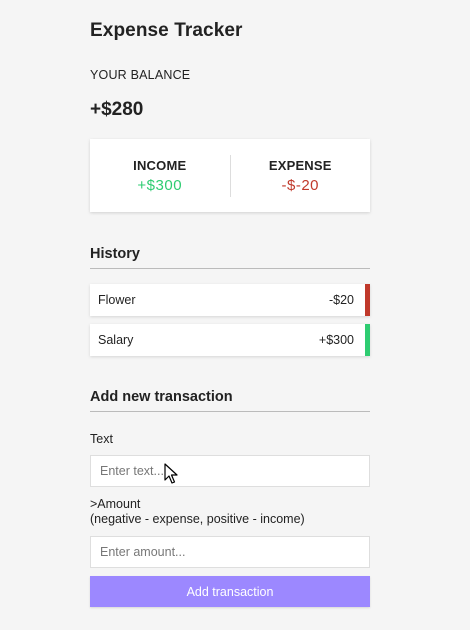 This screenshot has height=630, width=470. I want to click on history-list: Flower -$20 Salary +$300, so click(230, 324).